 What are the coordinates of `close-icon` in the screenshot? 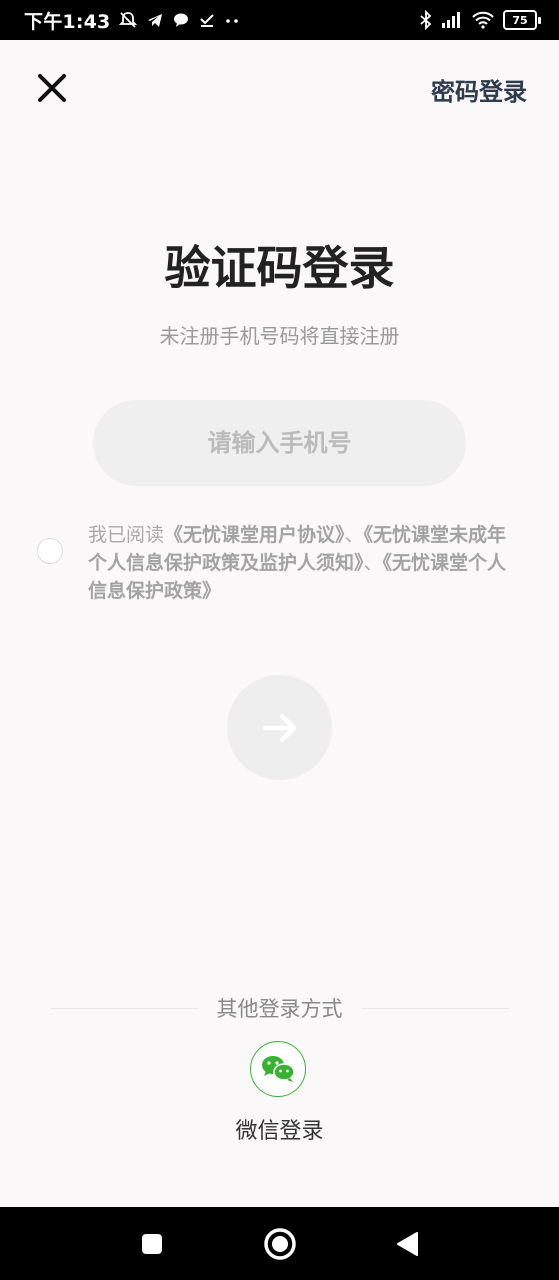 It's located at (52, 88).